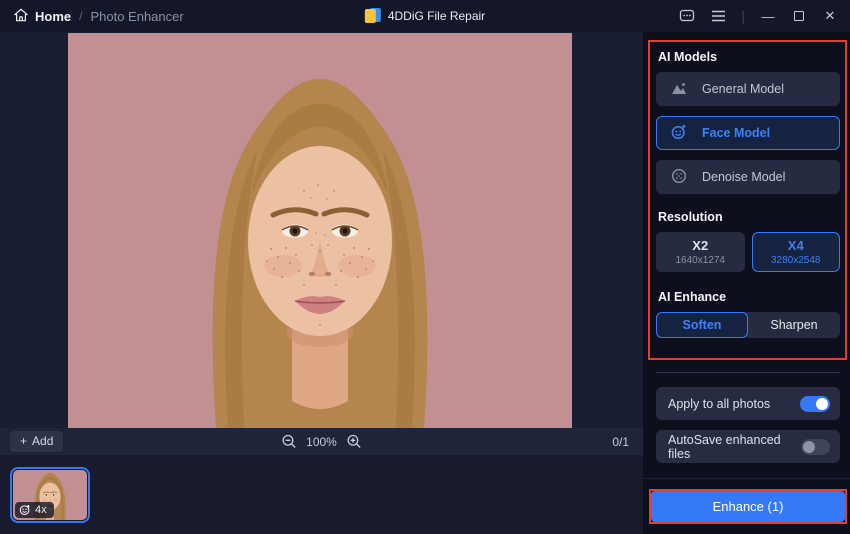  What do you see at coordinates (815, 403) in the screenshot?
I see `apply-all-toggle` at bounding box center [815, 403].